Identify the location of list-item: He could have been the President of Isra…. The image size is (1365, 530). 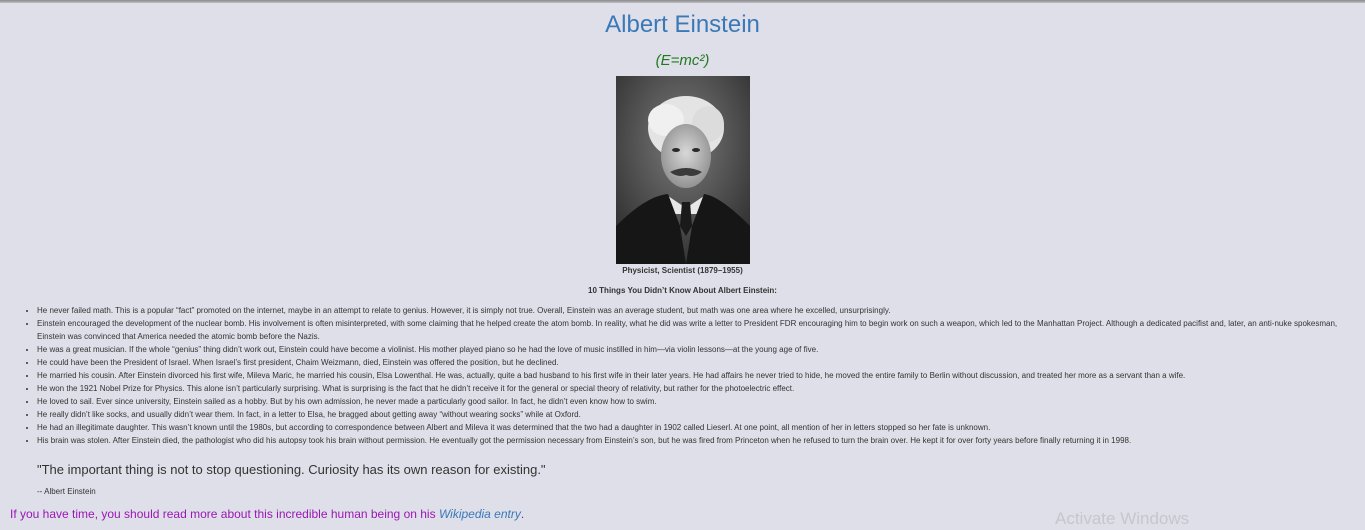
(698, 362).